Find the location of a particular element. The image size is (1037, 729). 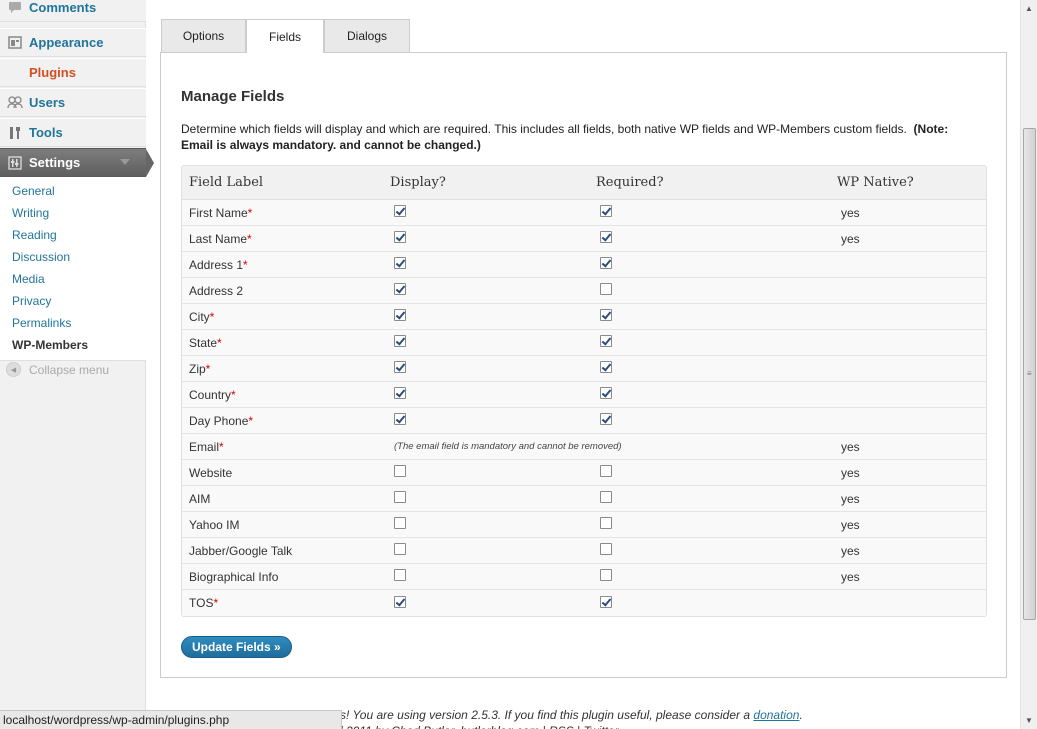

table-row: First Name* yes is located at coordinates (584, 213).